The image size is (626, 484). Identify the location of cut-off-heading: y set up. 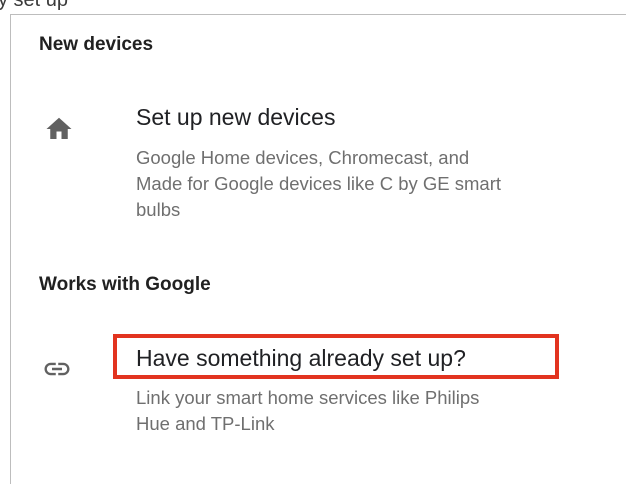
(34, 5).